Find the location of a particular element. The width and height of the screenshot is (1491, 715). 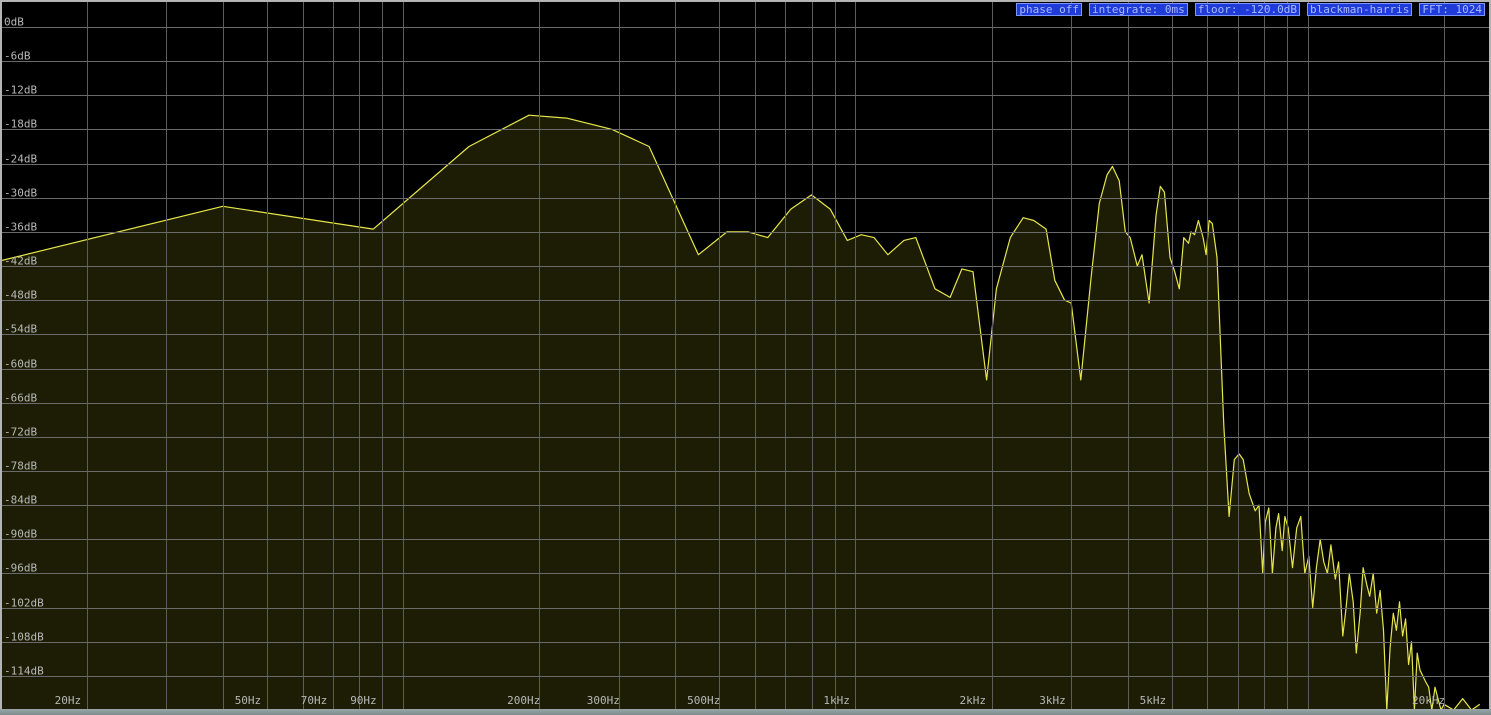

x-tick-label: 90Hz is located at coordinates (363, 700).